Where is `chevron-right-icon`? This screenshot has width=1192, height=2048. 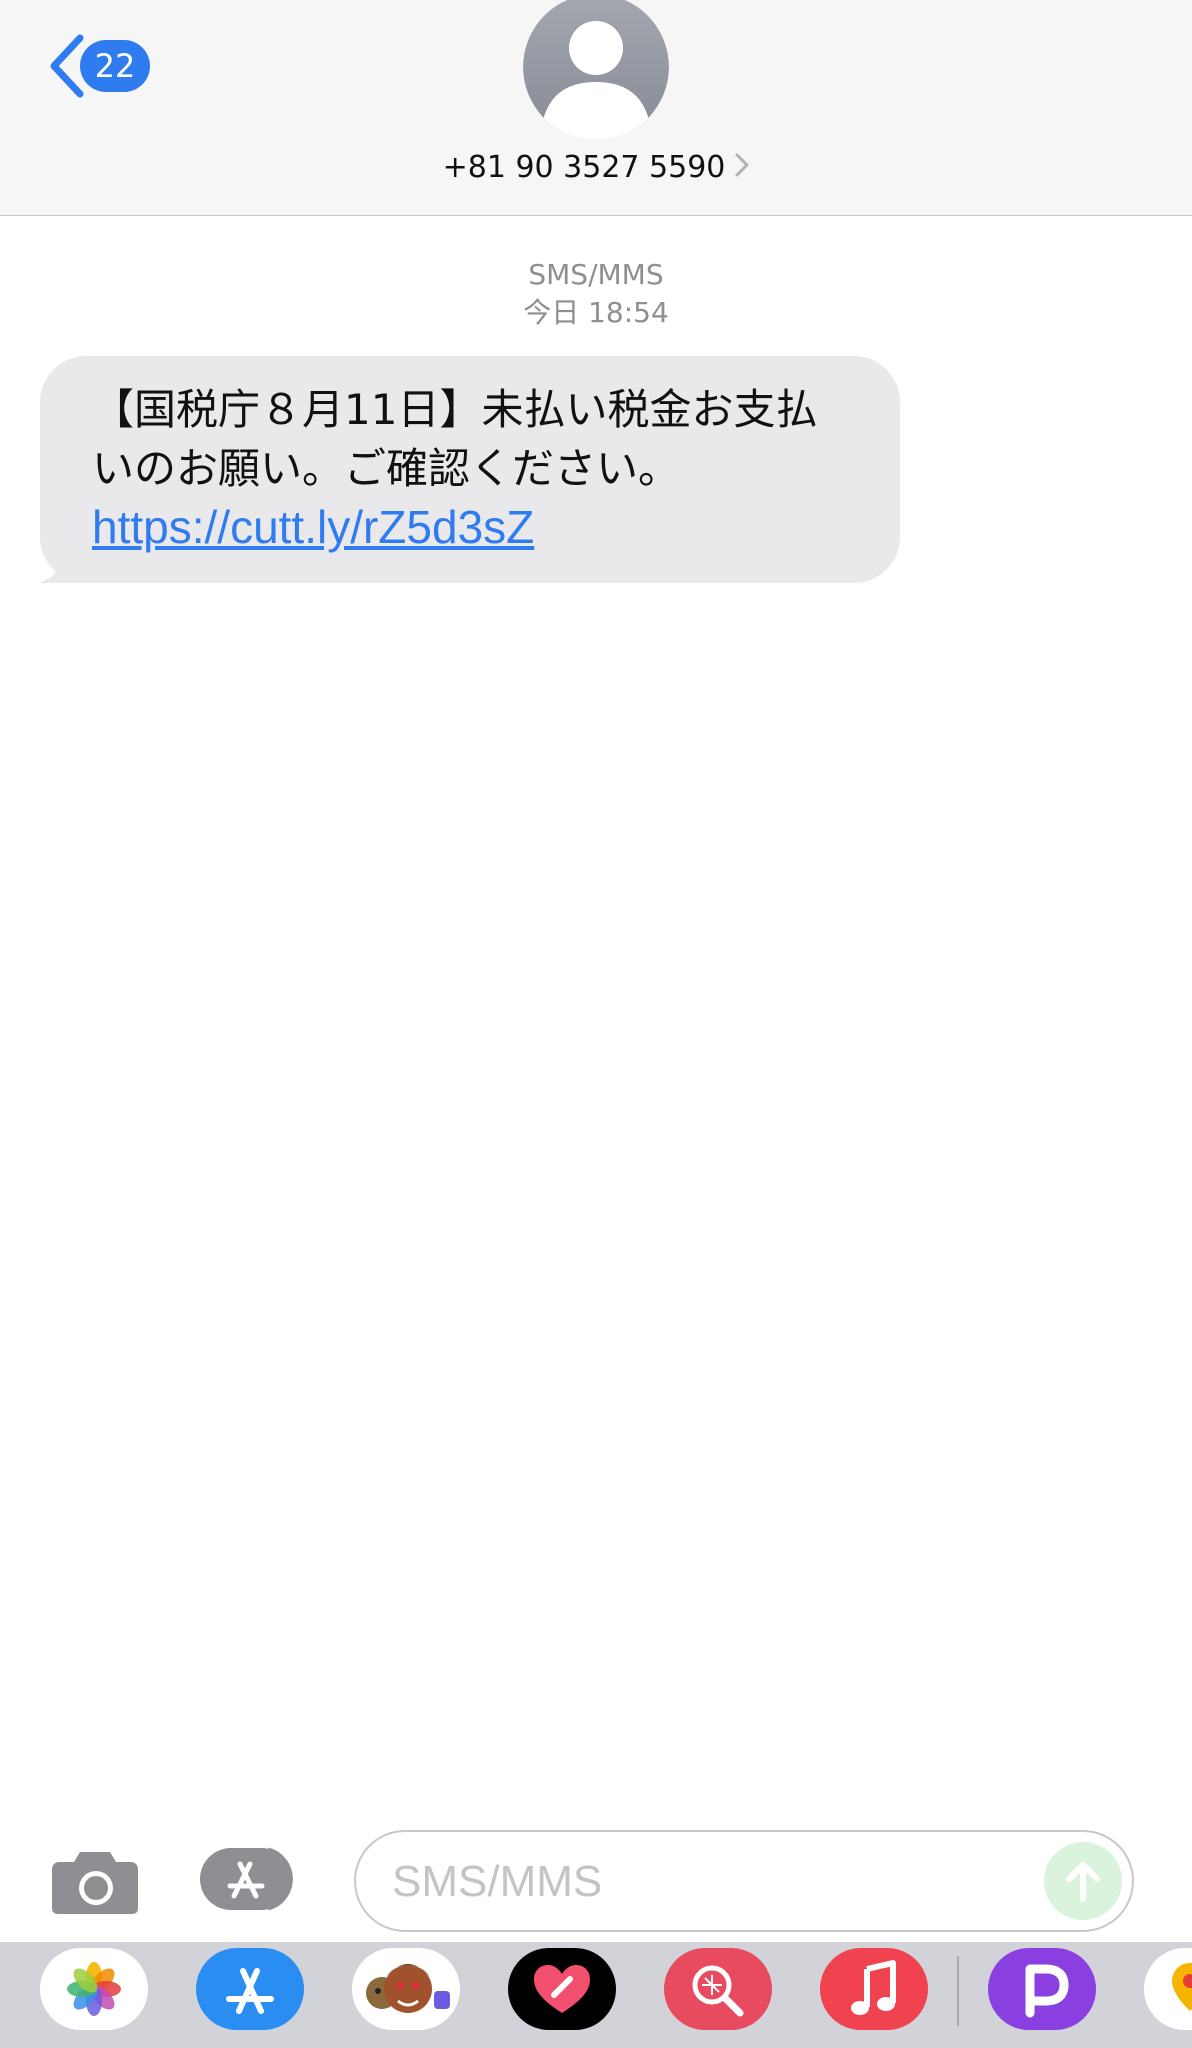
chevron-right-icon is located at coordinates (742, 167).